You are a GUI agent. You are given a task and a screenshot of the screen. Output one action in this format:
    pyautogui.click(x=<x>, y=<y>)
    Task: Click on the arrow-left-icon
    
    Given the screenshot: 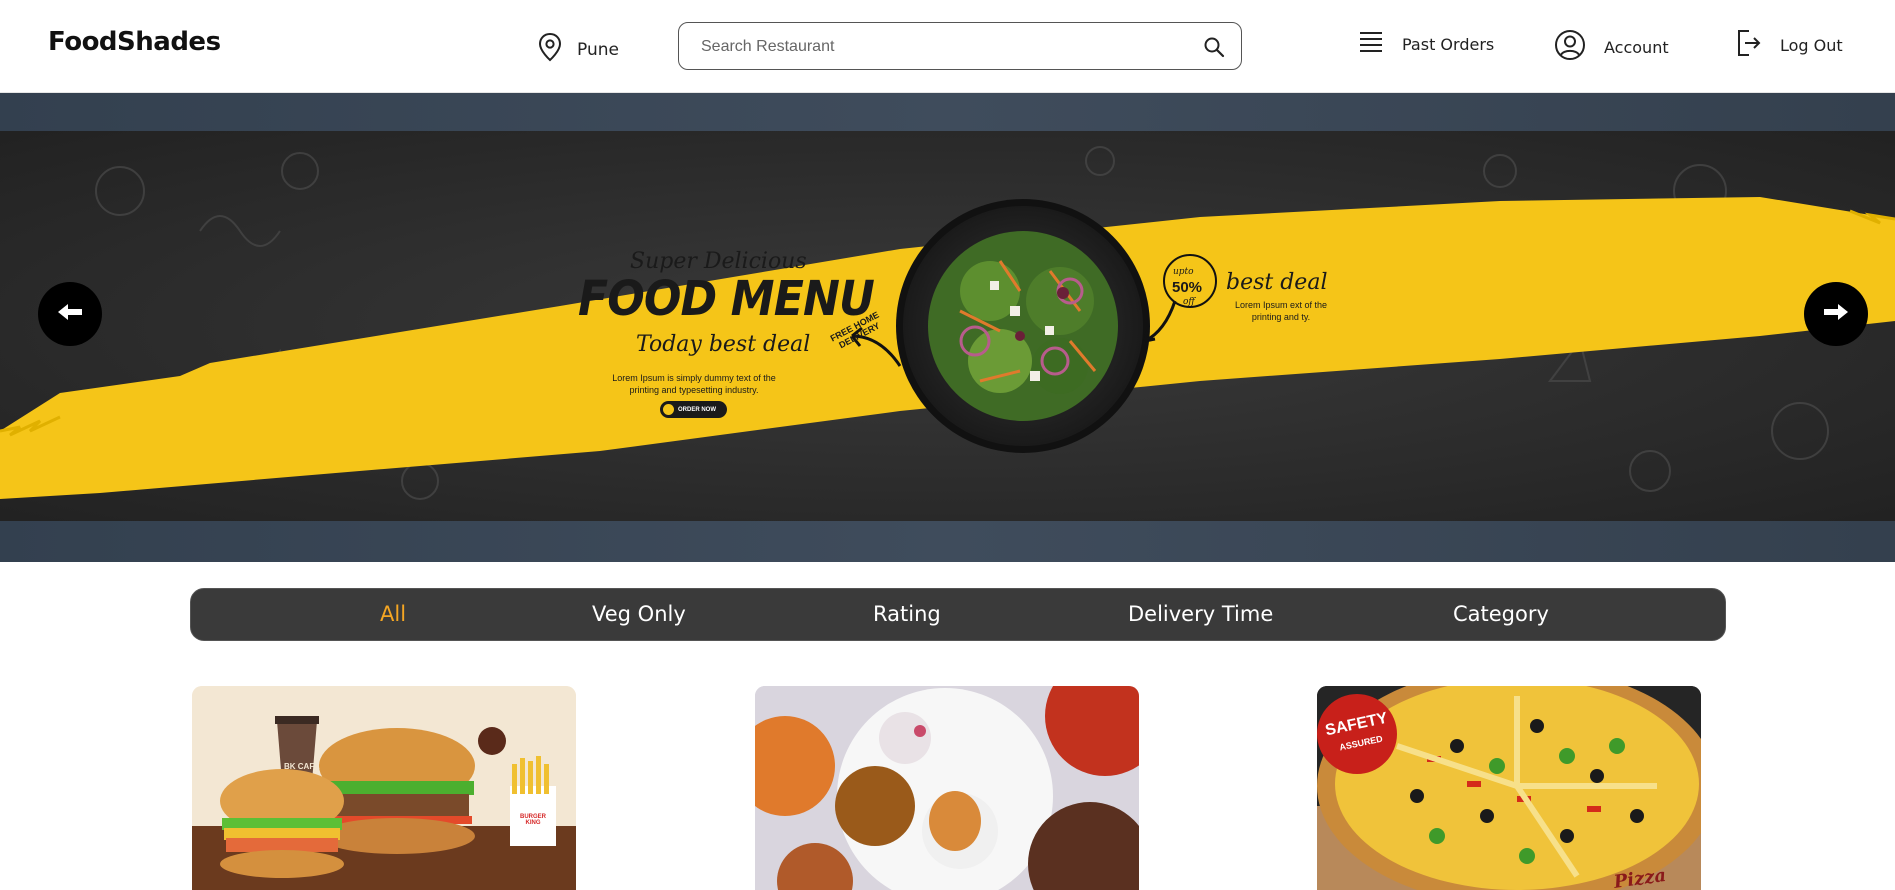 What is the action you would take?
    pyautogui.click(x=70, y=314)
    